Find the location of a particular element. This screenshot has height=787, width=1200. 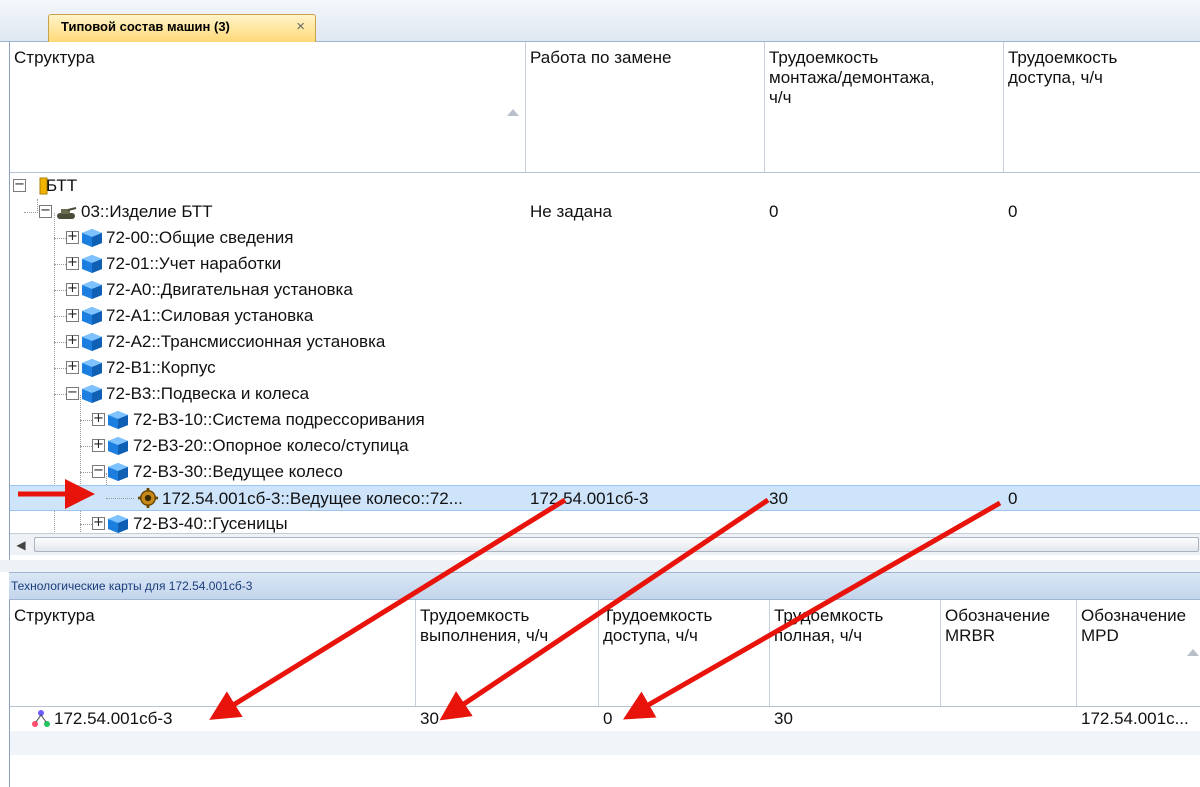

tree-row: − 72-B3-30::Ведущее колесо is located at coordinates (605, 472).